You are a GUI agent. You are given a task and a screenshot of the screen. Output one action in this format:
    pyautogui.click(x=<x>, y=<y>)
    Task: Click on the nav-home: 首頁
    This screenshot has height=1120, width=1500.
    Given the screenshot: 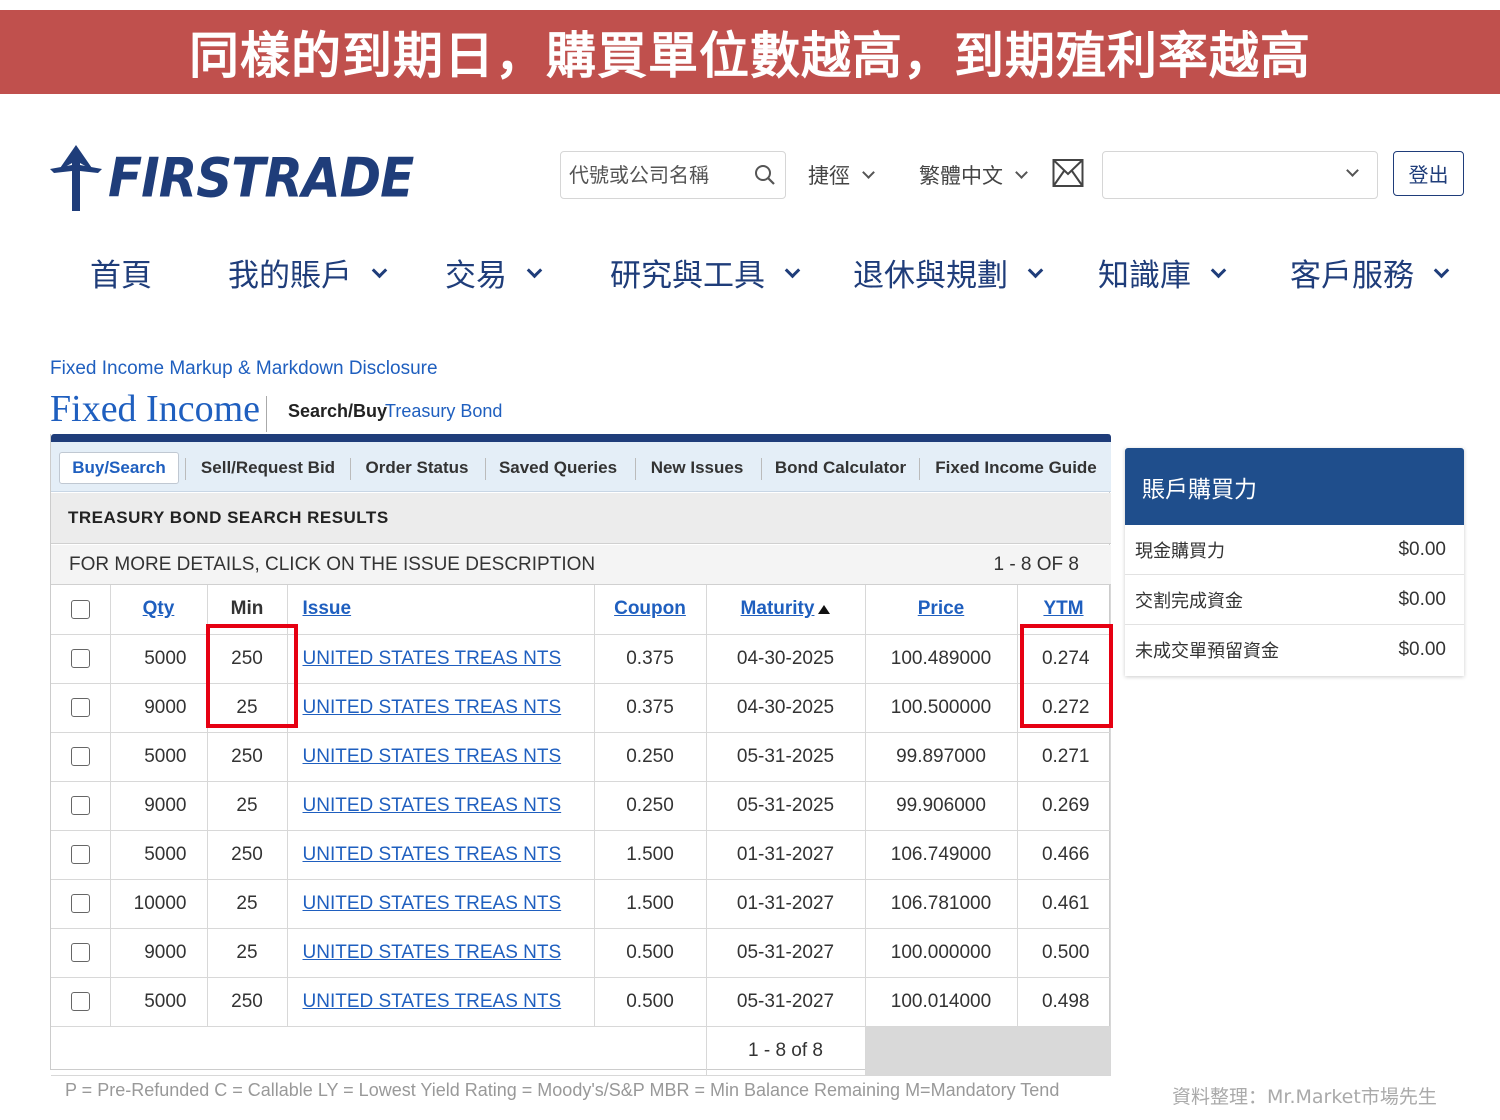 What is the action you would take?
    pyautogui.click(x=121, y=272)
    